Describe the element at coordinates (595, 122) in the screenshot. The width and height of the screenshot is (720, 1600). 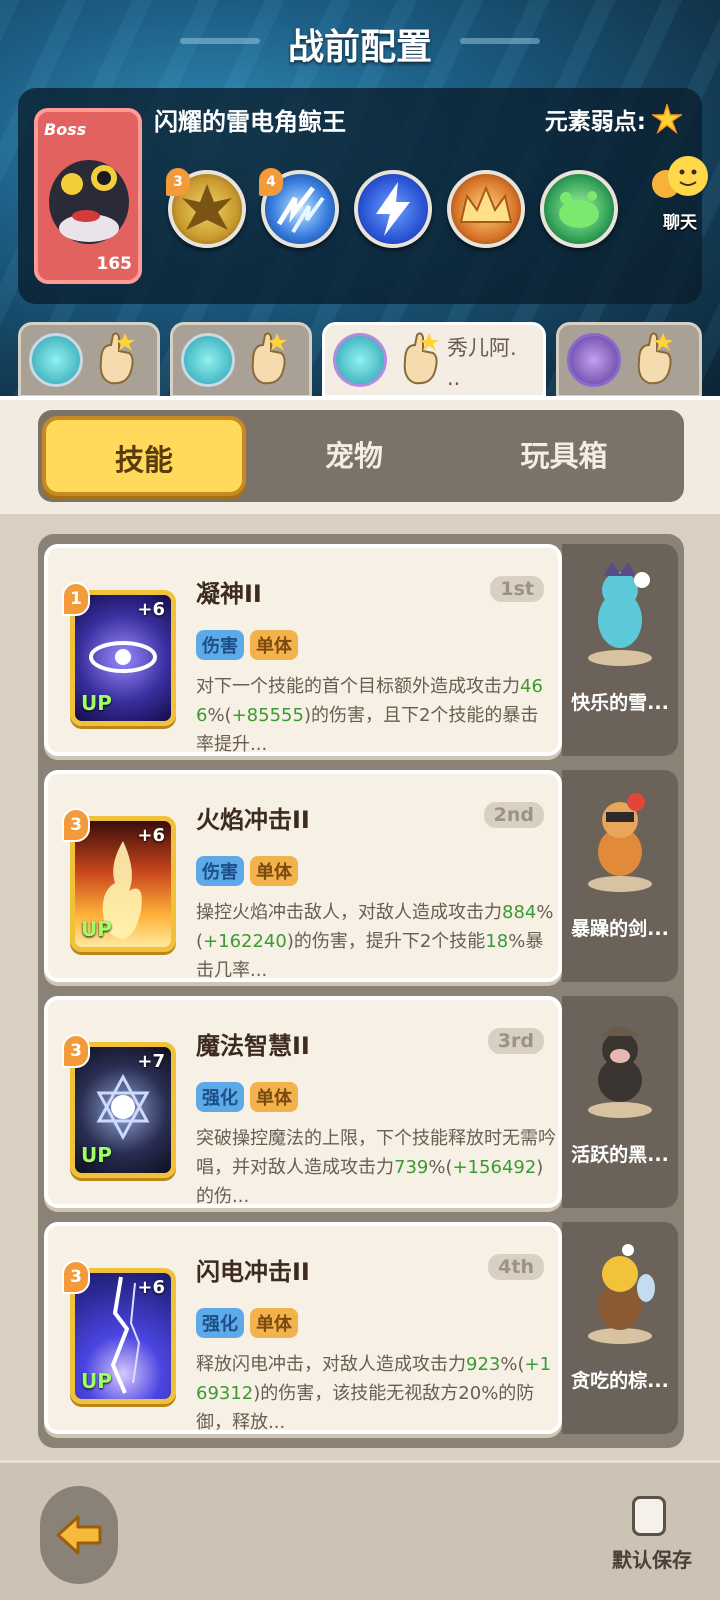
I see `weakness-label: 元素弱点:` at that location.